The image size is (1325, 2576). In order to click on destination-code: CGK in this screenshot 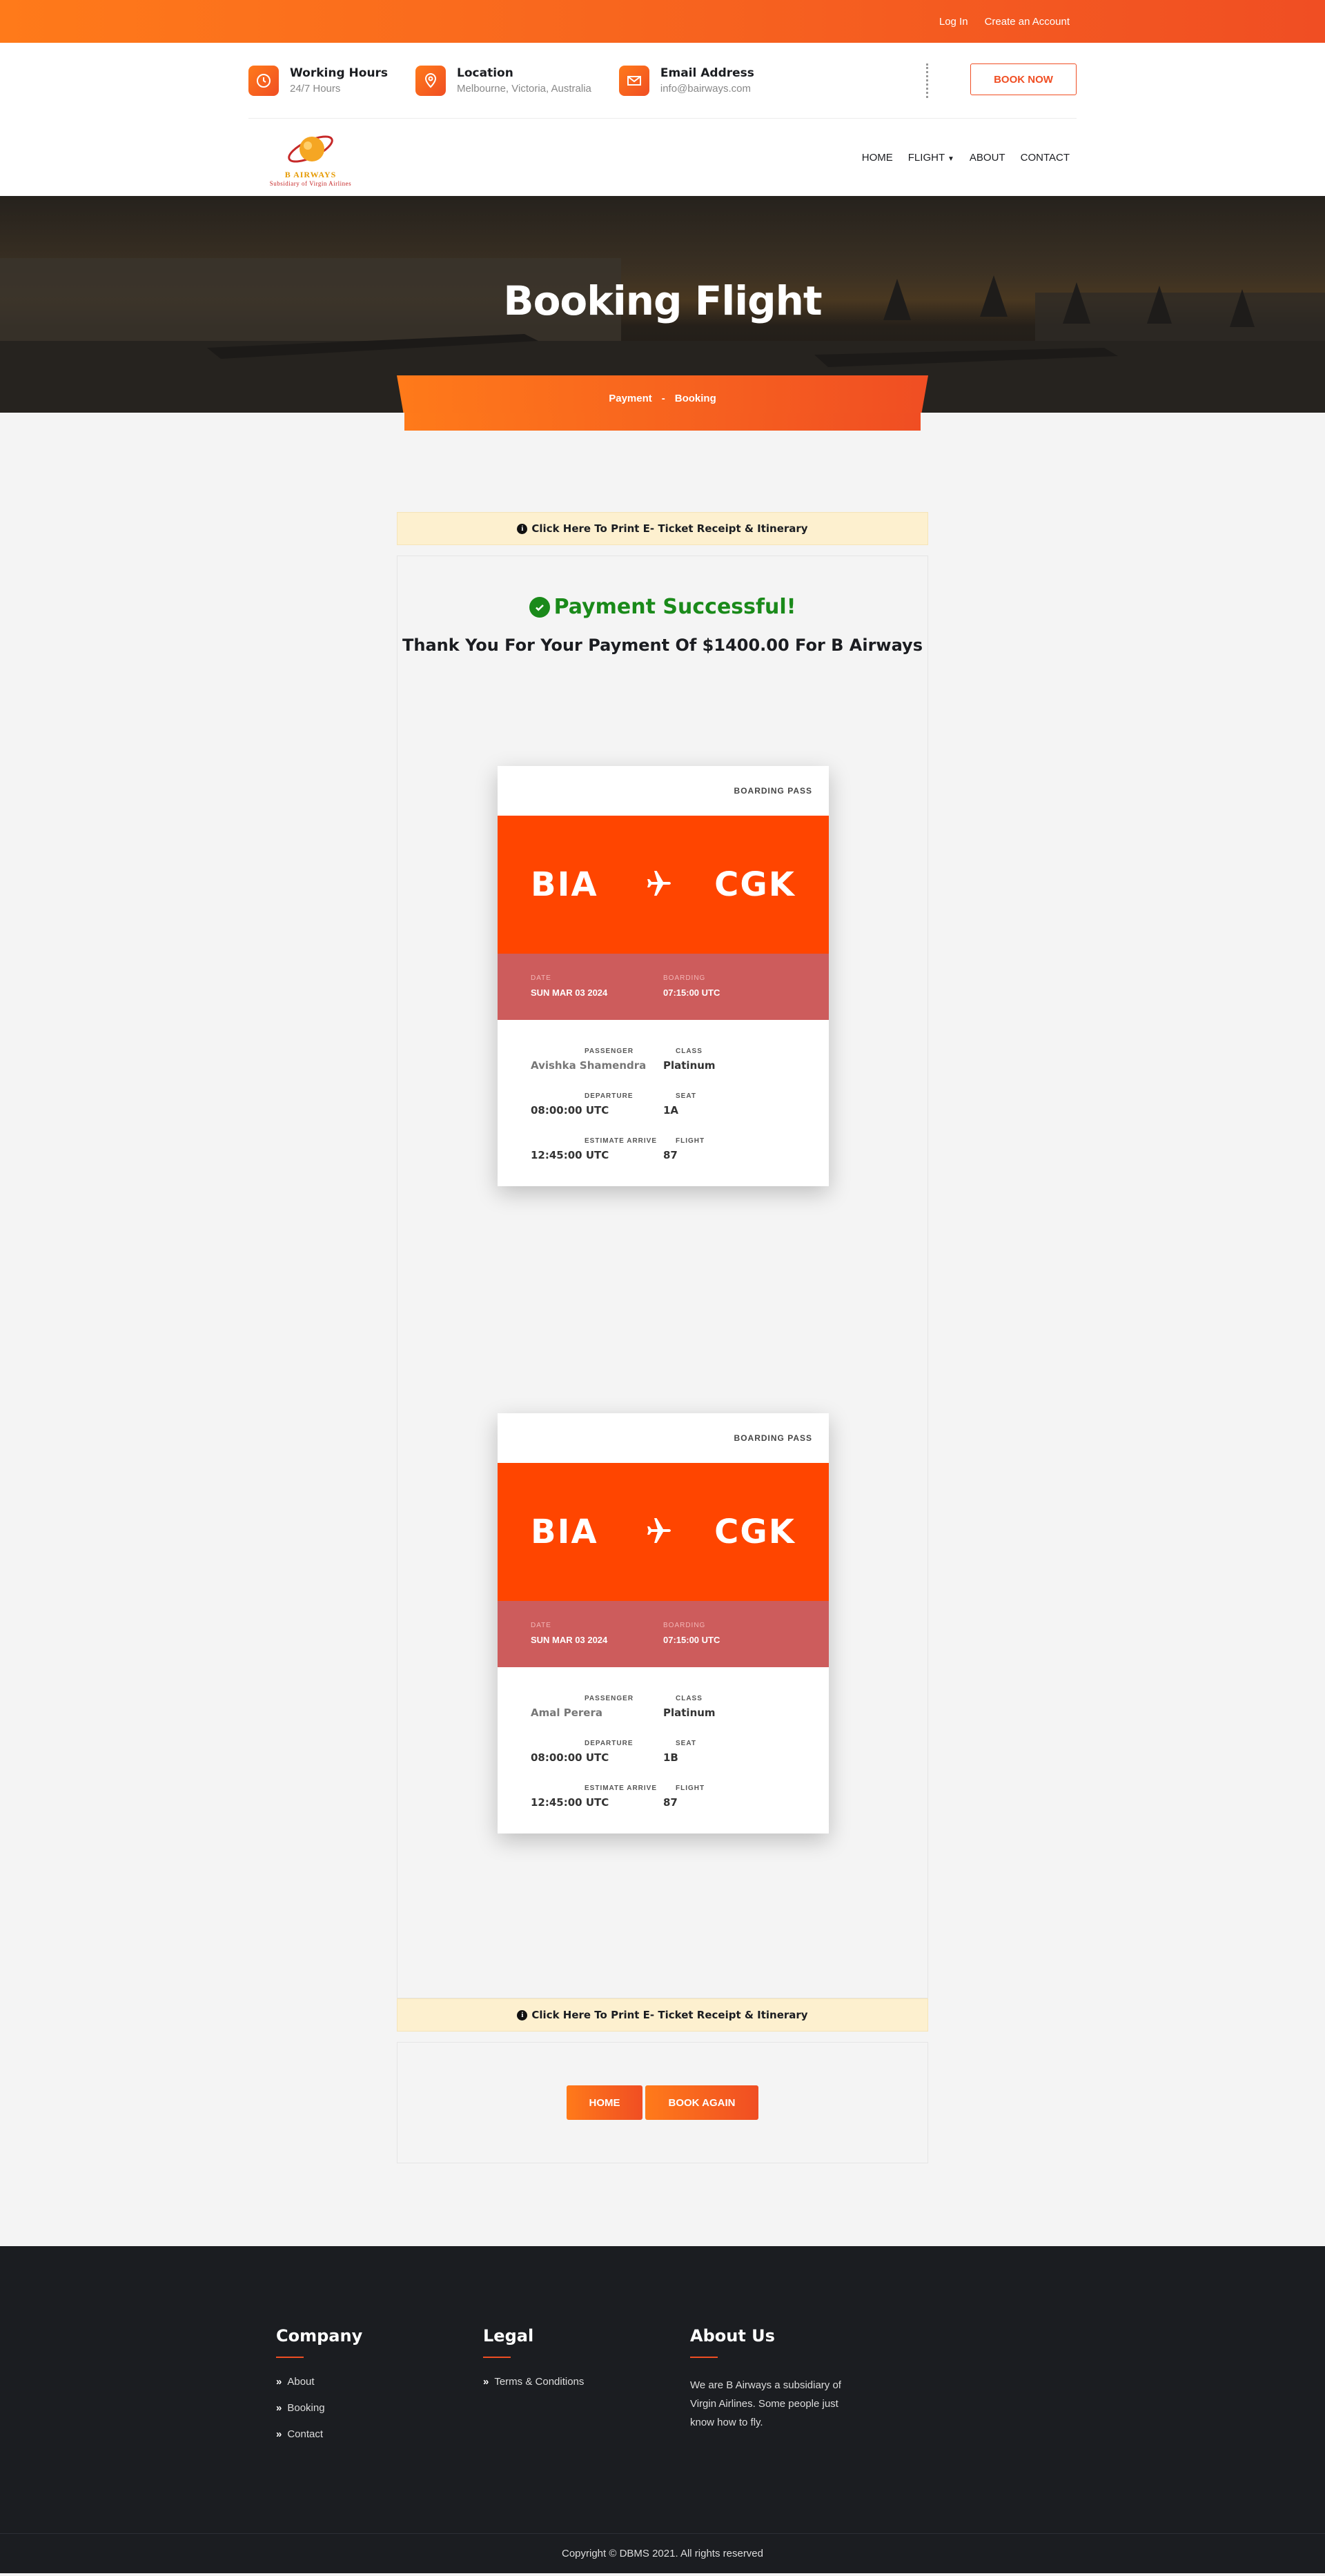, I will do `click(755, 1532)`.